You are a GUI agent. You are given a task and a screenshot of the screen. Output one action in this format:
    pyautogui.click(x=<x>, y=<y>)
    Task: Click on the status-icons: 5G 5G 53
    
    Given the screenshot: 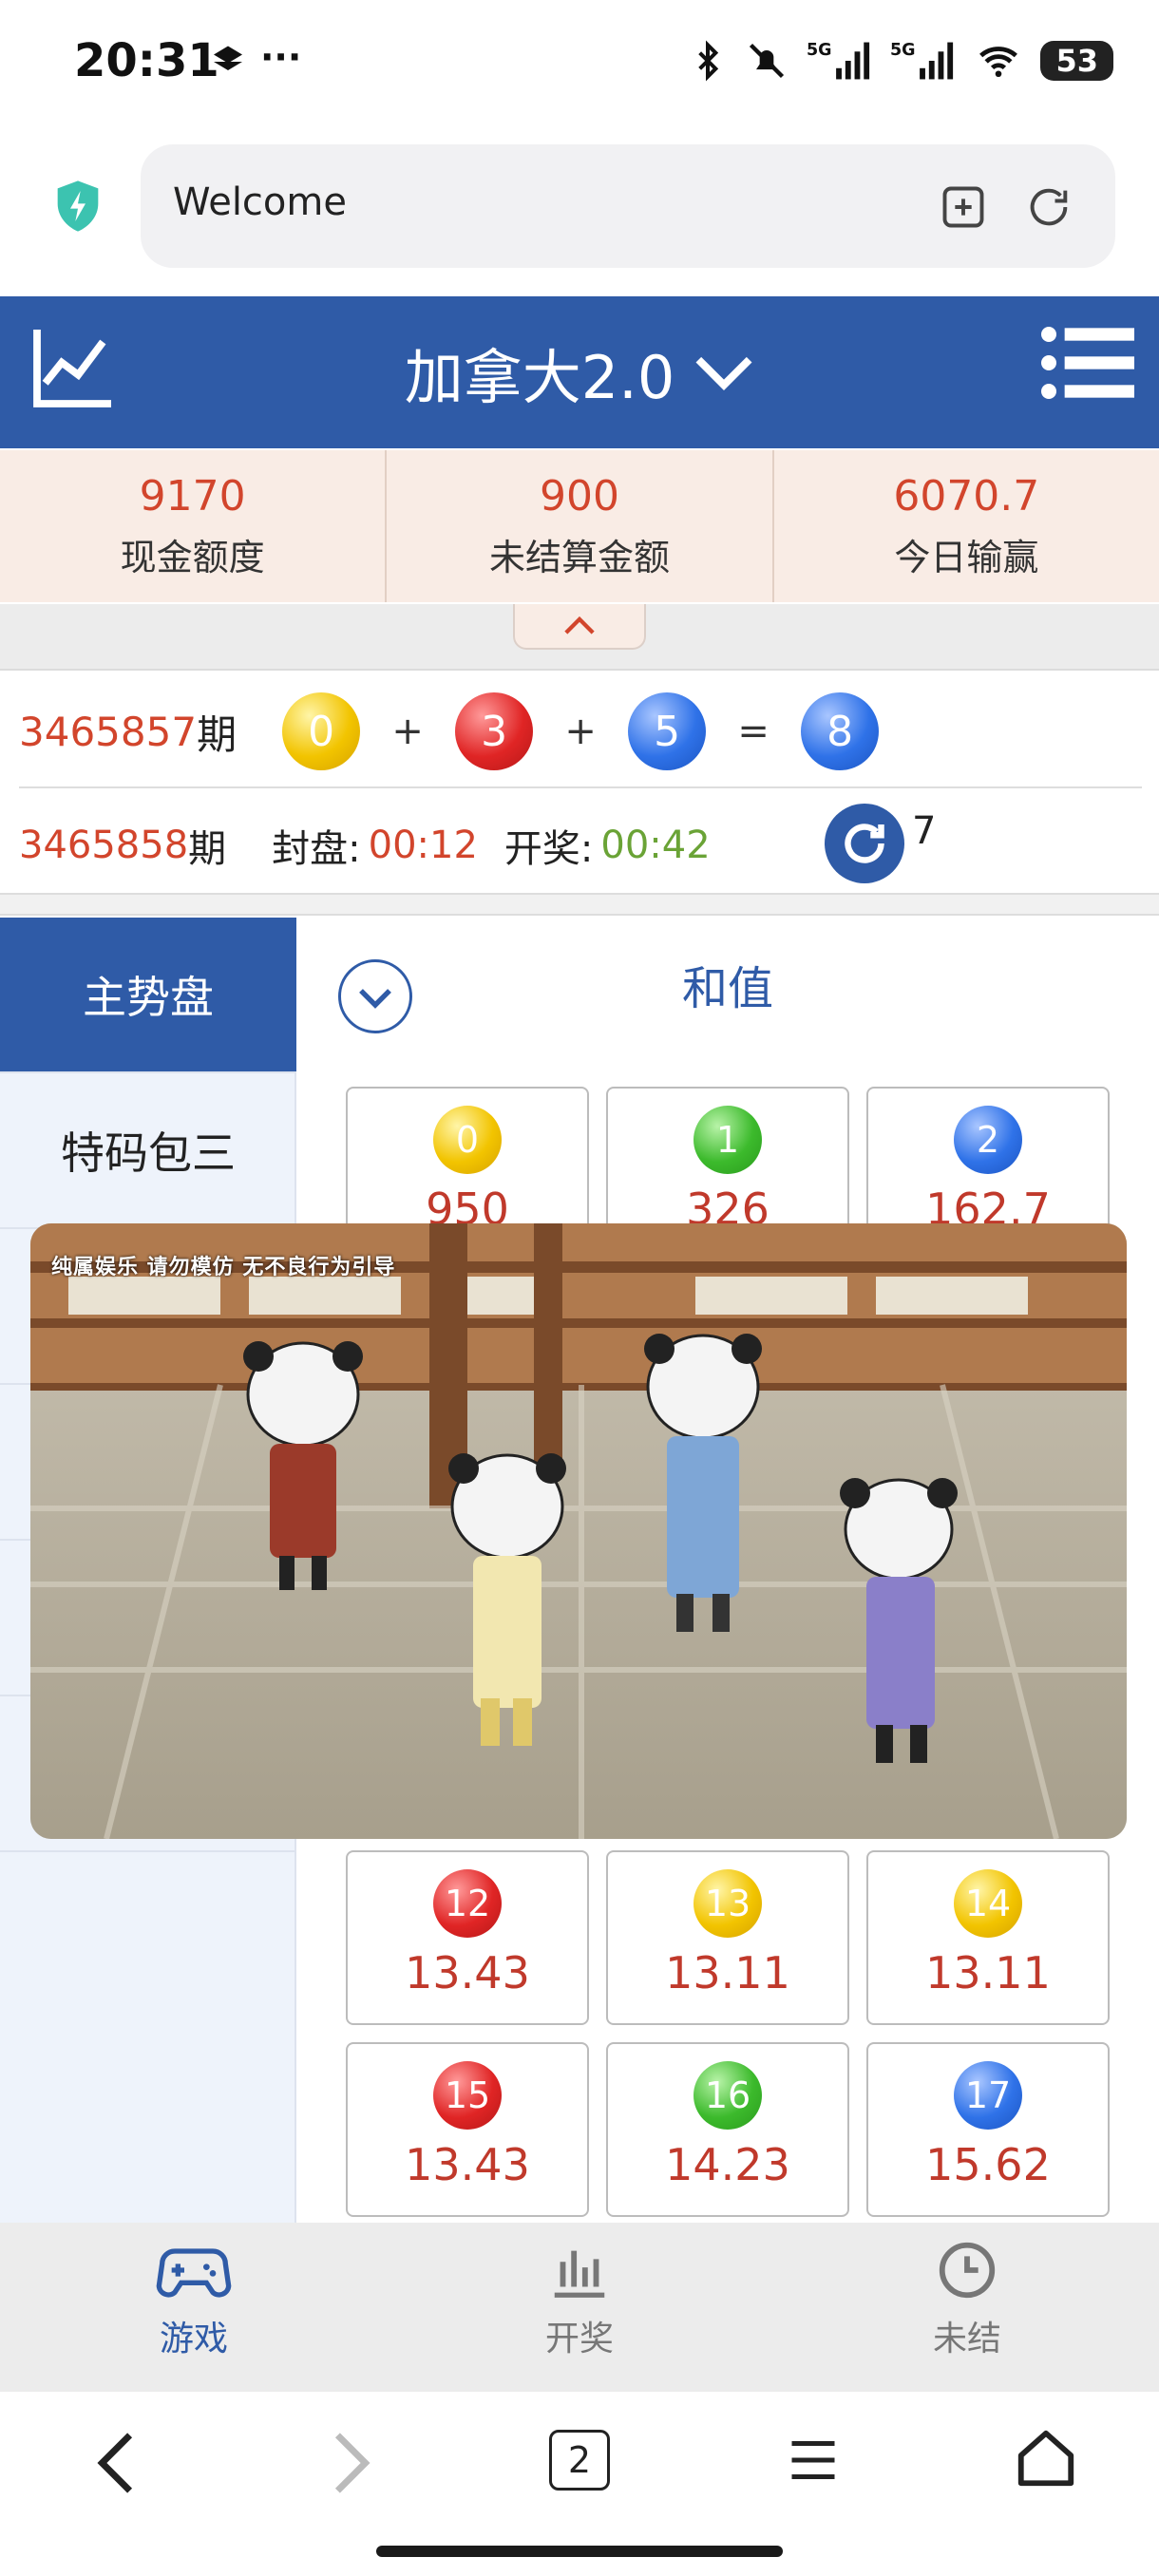 What is the action you would take?
    pyautogui.click(x=901, y=61)
    